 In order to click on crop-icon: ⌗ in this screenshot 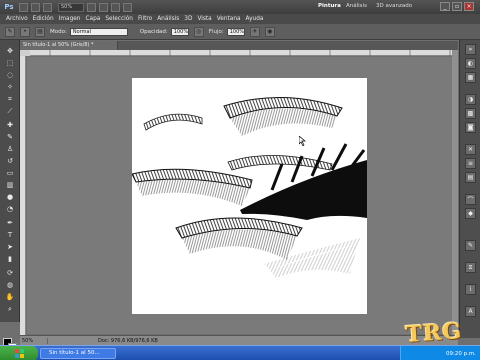, I will do `click(10, 99)`.